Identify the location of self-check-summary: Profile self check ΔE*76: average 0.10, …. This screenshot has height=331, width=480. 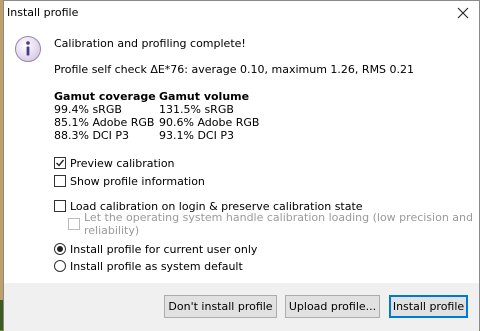
(234, 69).